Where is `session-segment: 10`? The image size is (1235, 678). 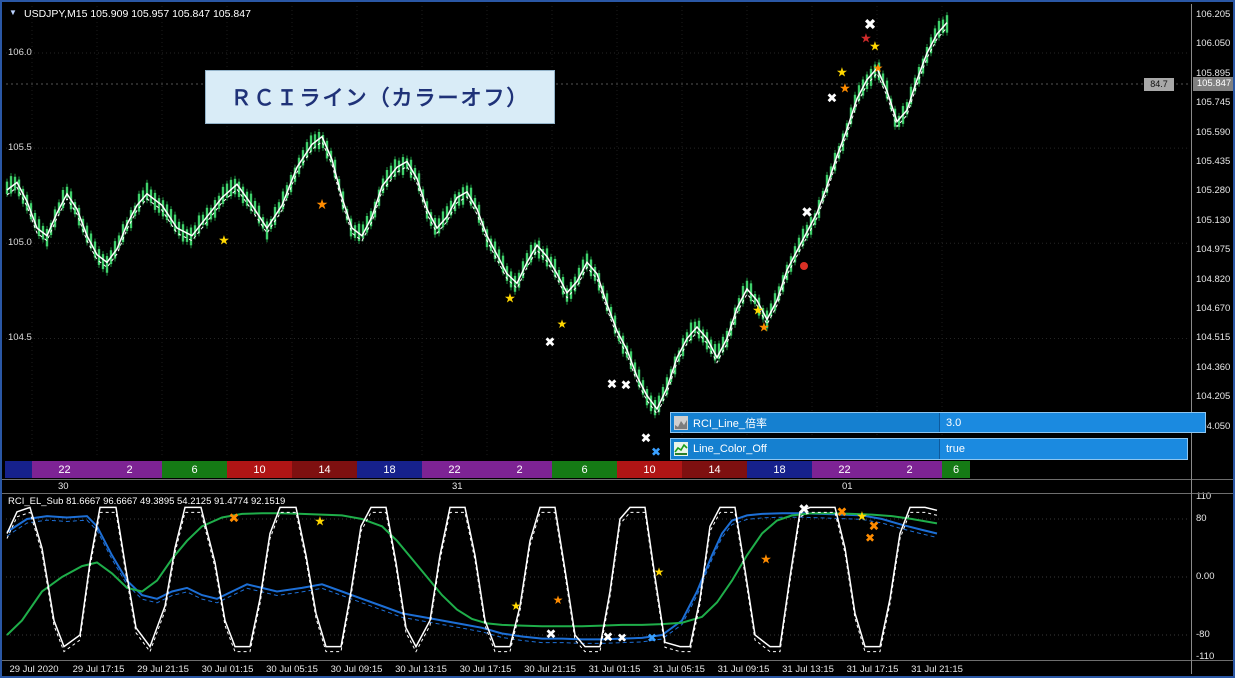 session-segment: 10 is located at coordinates (259, 469).